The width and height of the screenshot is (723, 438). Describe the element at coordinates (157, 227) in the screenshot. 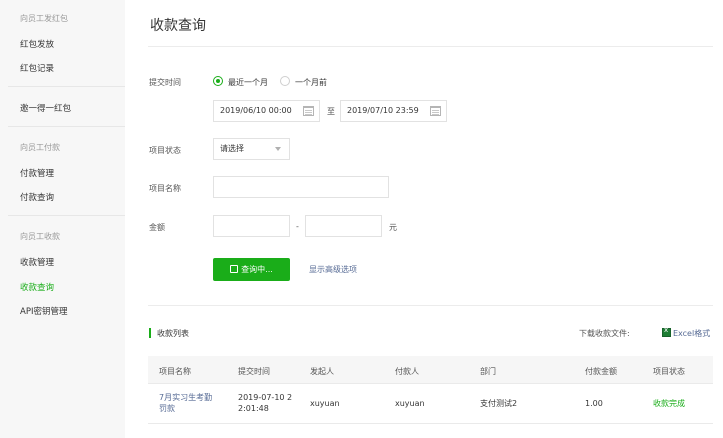

I see `amount-label: 金额` at that location.